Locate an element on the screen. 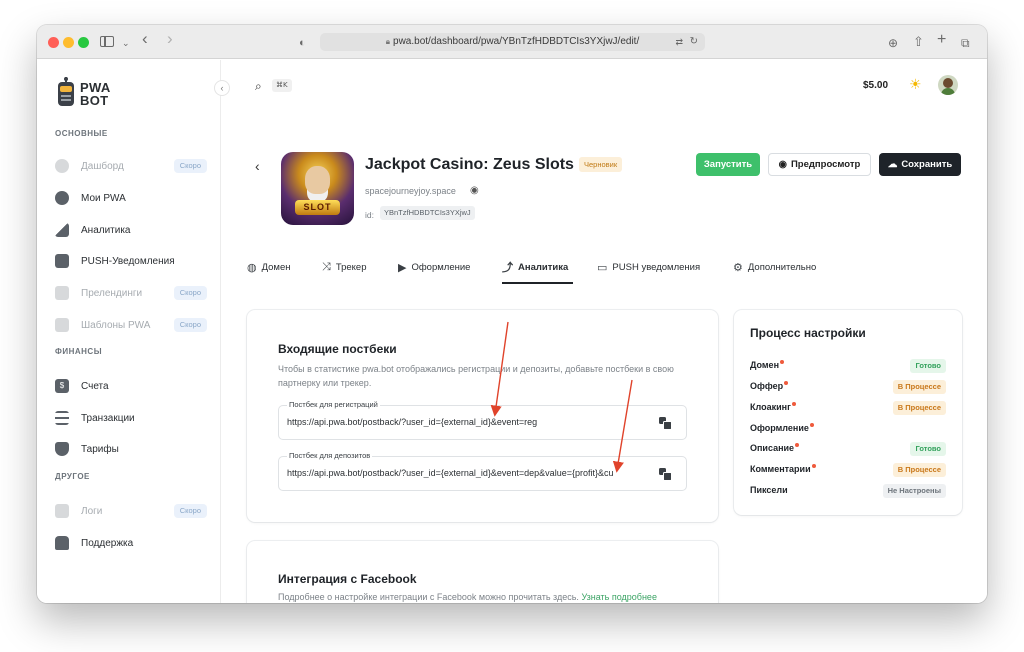 The image size is (1024, 652). tab-design: ▶ Оформление is located at coordinates (434, 267).